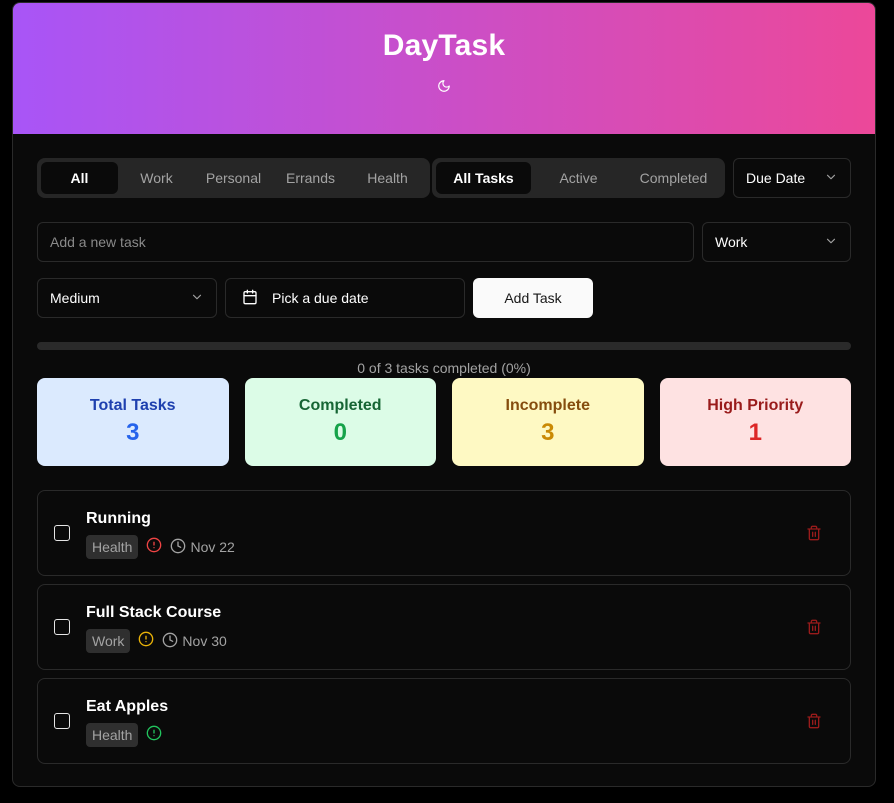 The height and width of the screenshot is (803, 894). I want to click on task-item: Eat Apples Health, so click(444, 721).